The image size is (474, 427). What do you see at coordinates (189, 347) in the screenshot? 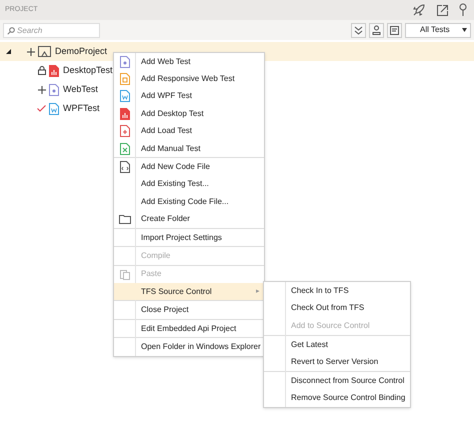
I see `menu-item: Open Folder in Windows Explorer` at bounding box center [189, 347].